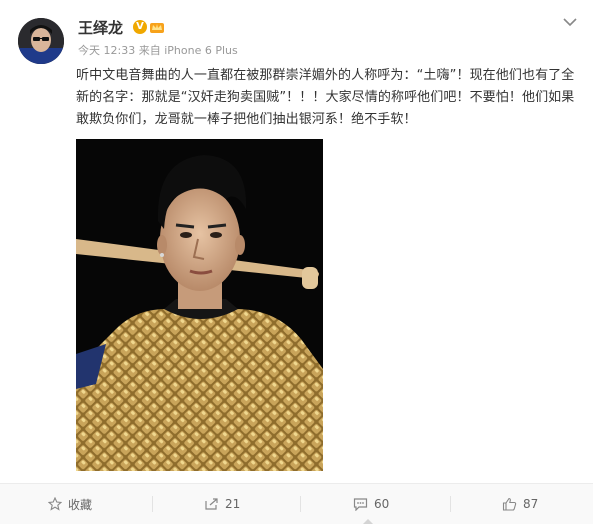  I want to click on verified-badge: V, so click(140, 27).